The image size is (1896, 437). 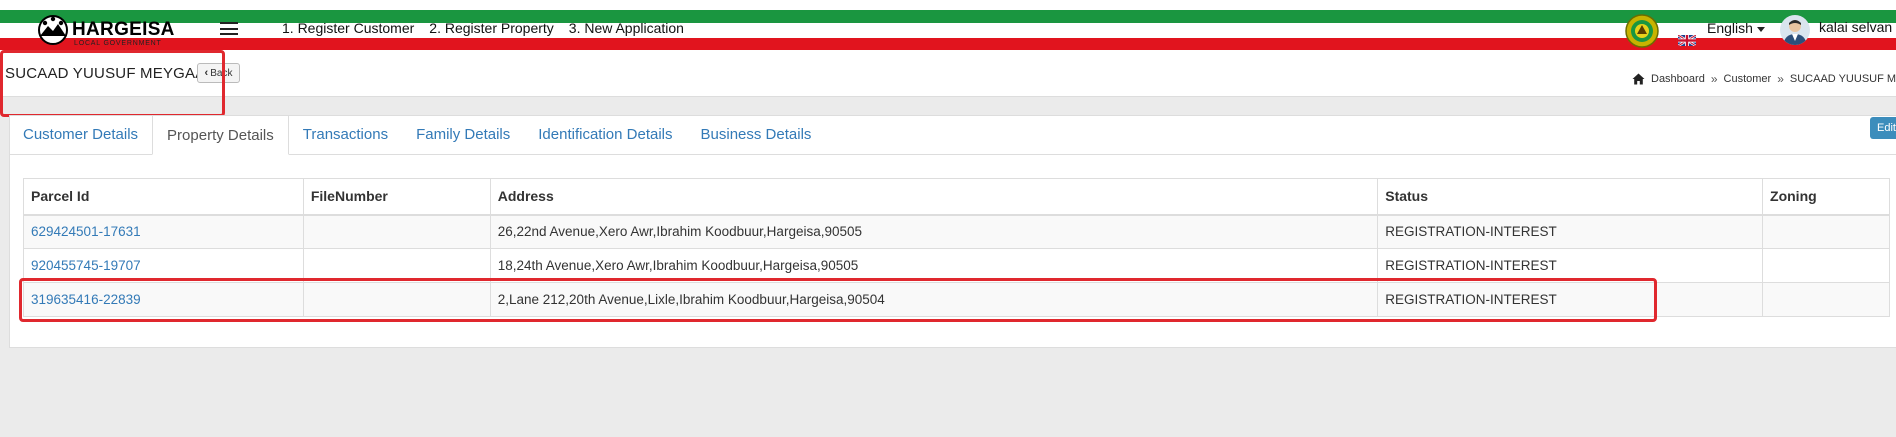 I want to click on mountain-emblem-icon, so click(x=53, y=30).